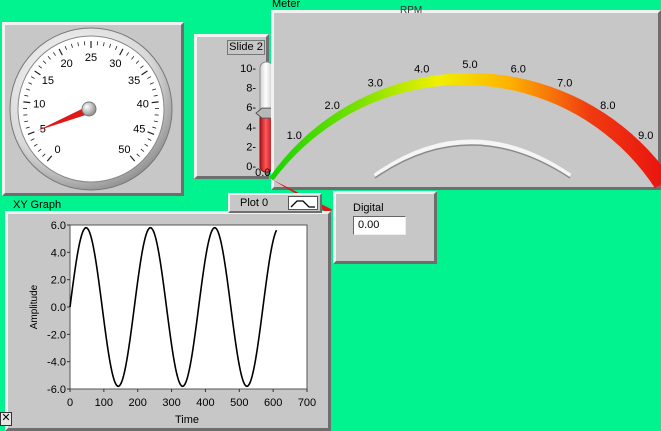  What do you see at coordinates (273, 403) in the screenshot?
I see `x-tick-label: 600` at bounding box center [273, 403].